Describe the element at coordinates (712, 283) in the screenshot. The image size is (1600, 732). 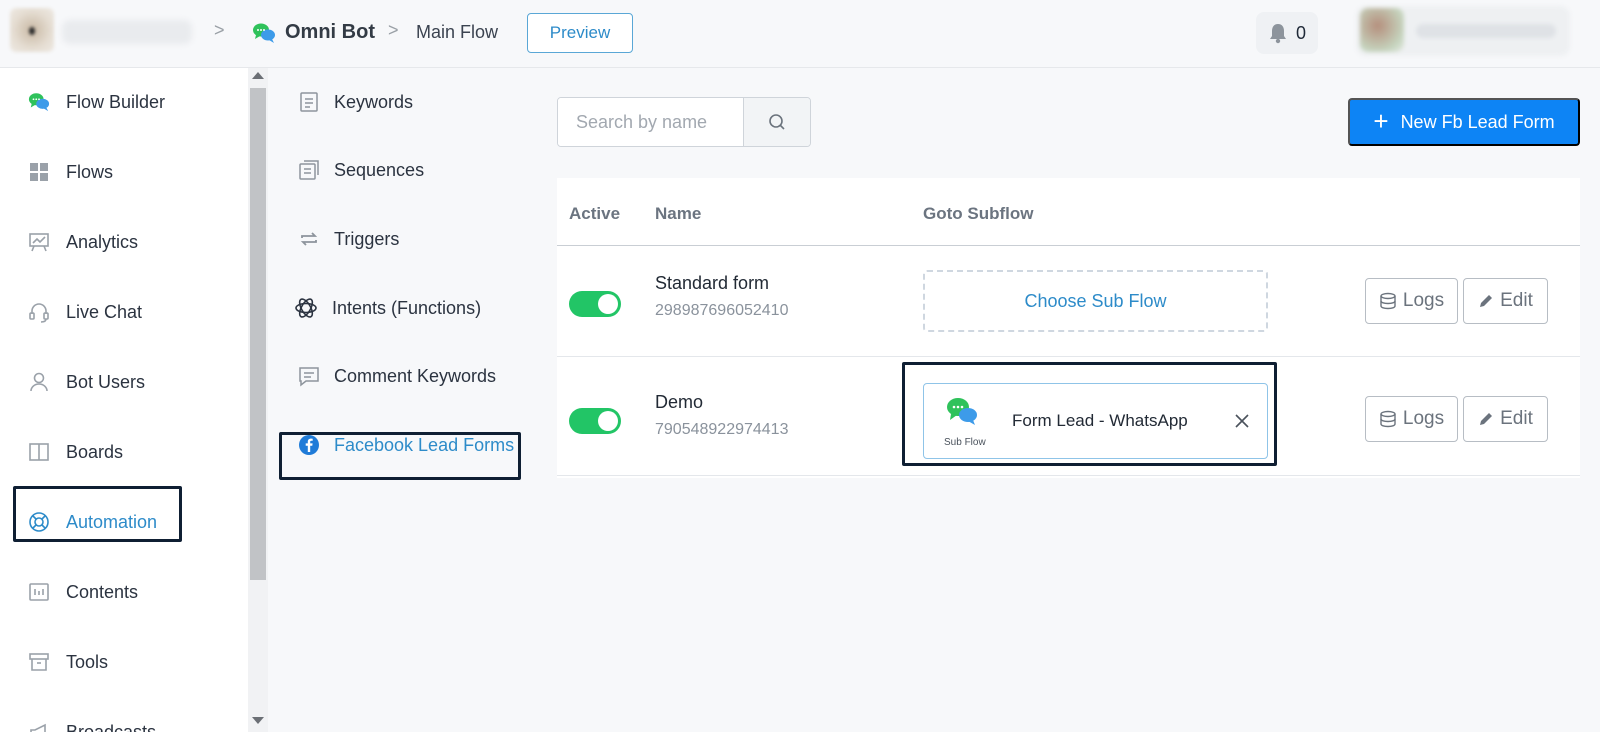
I see `form-name: Standard form` at that location.